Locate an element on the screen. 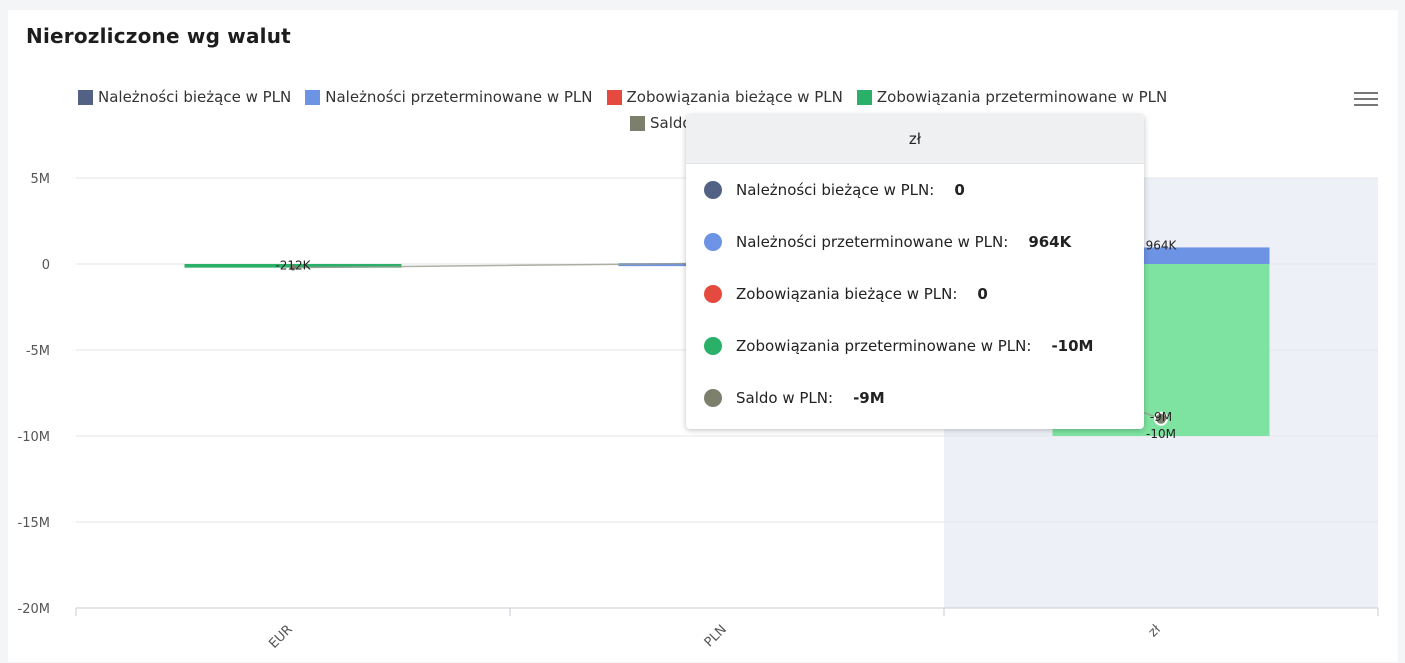 This screenshot has width=1405, height=663. tooltip-value: 964K is located at coordinates (1050, 242).